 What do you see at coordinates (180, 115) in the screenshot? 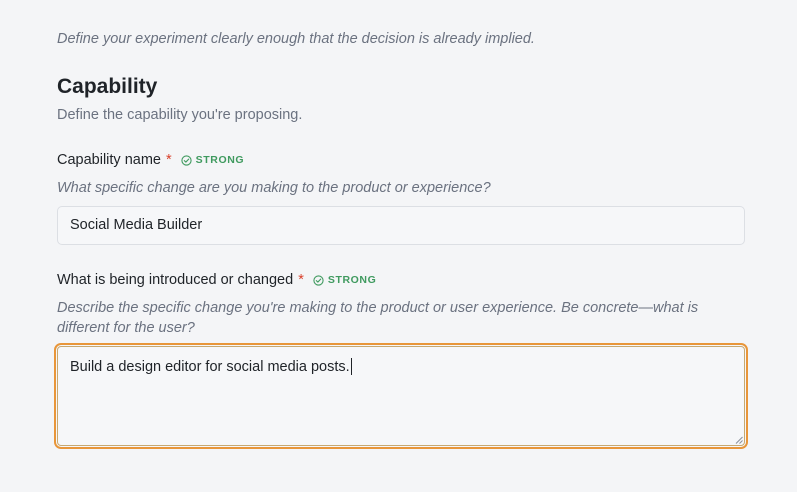
I see `section-description: Define the capability you're proposing.` at bounding box center [180, 115].